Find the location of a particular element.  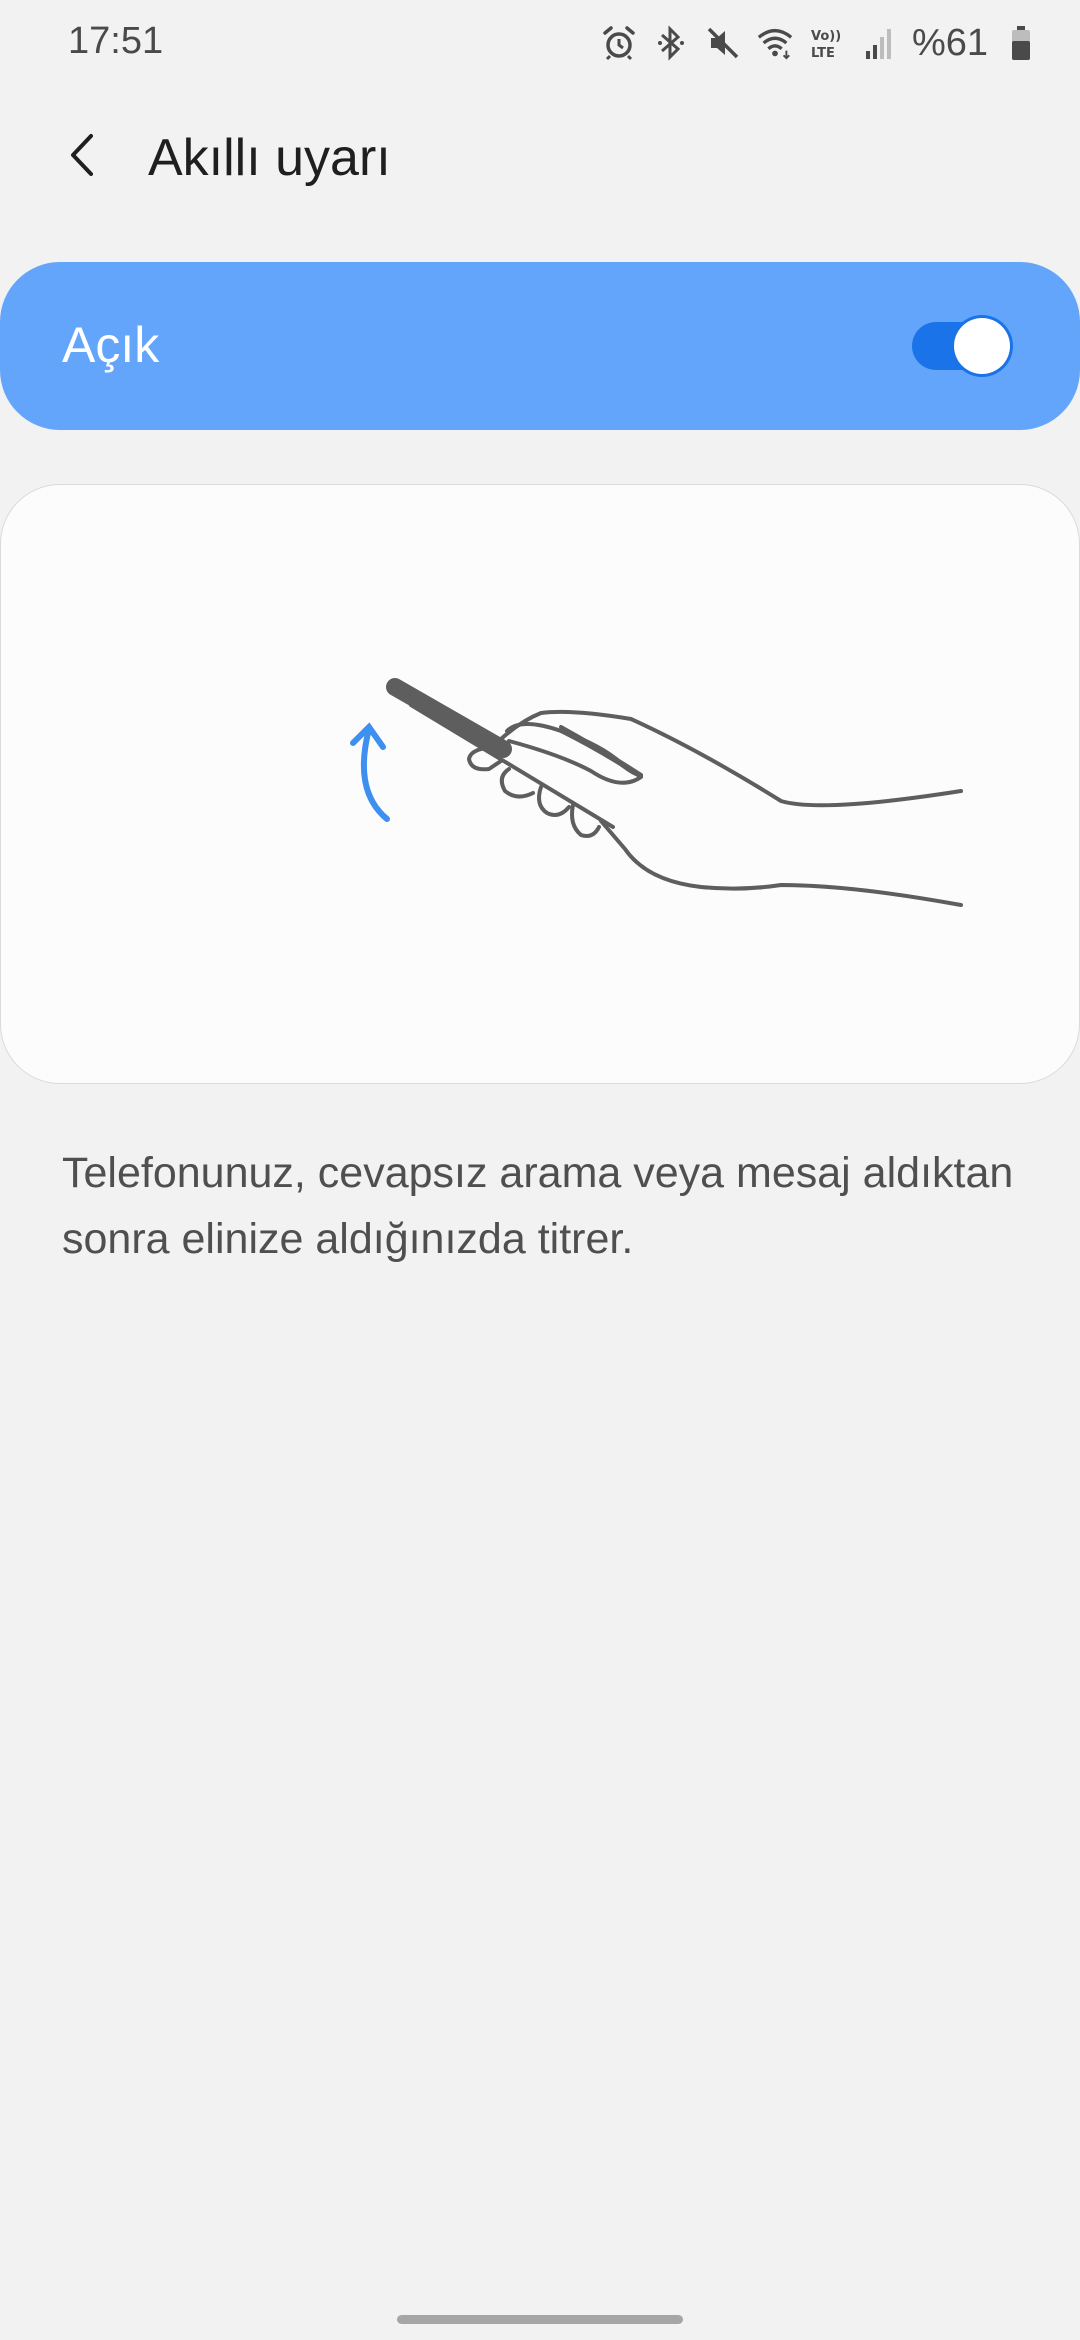

phone-icon is located at coordinates (500, 753).